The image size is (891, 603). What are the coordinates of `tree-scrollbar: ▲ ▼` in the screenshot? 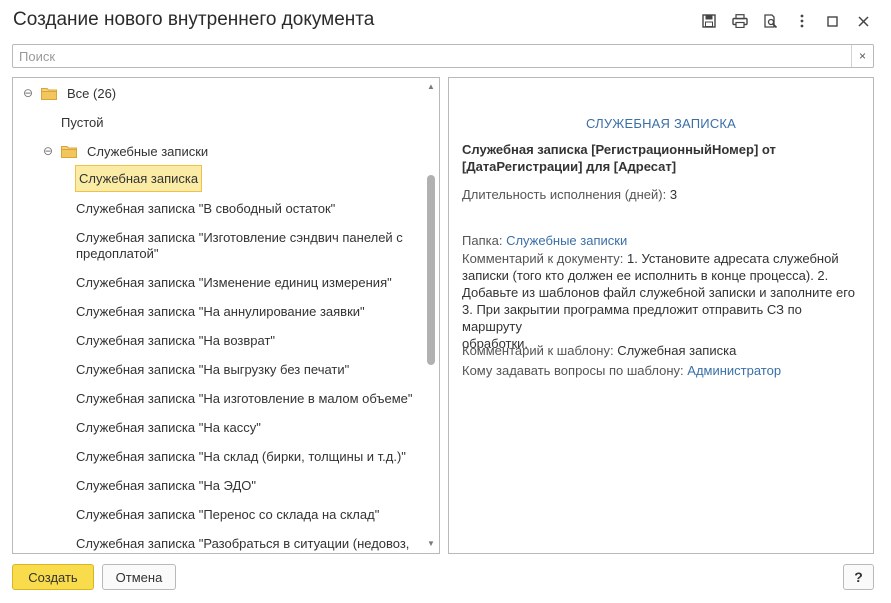 It's located at (431, 315).